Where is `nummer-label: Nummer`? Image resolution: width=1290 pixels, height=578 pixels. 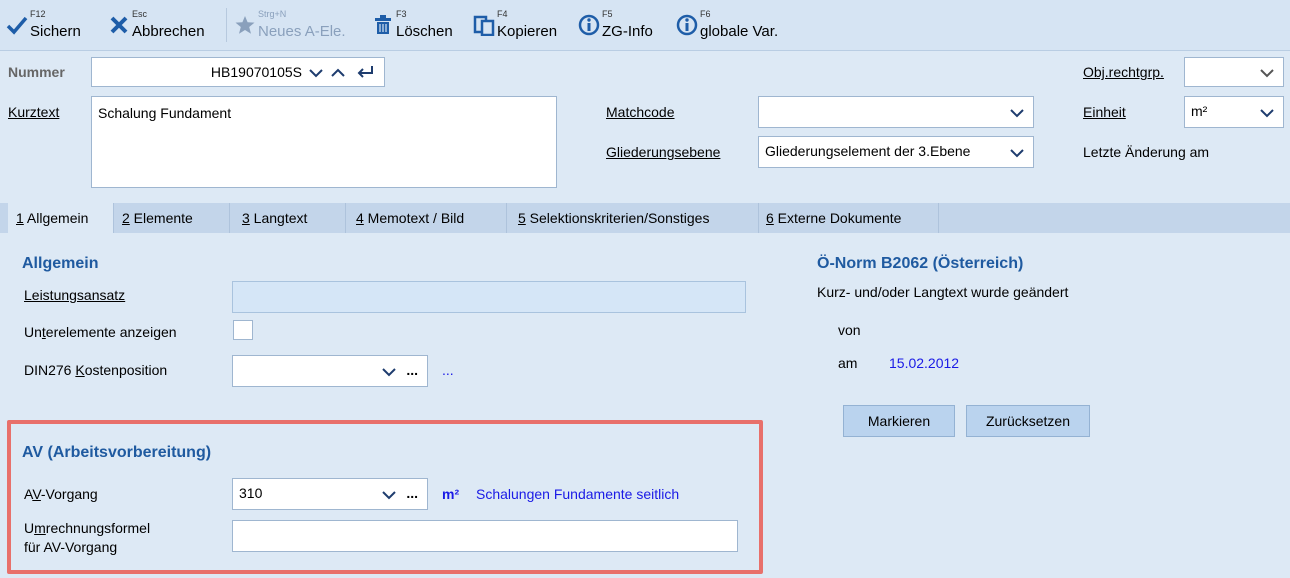
nummer-label: Nummer is located at coordinates (36, 72).